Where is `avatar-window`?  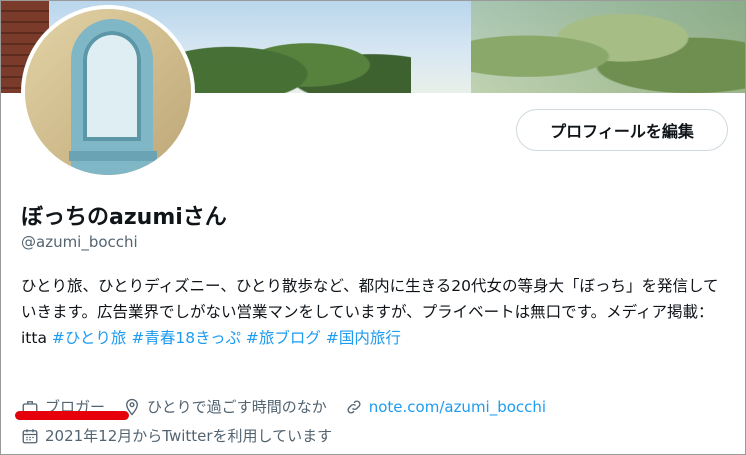 avatar-window is located at coordinates (112, 86).